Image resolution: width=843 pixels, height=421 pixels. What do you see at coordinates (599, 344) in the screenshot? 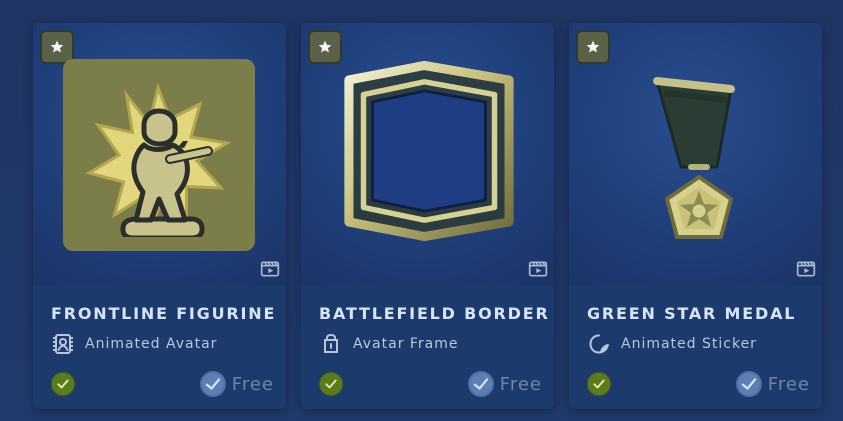
I see `animated-sticker-icon` at bounding box center [599, 344].